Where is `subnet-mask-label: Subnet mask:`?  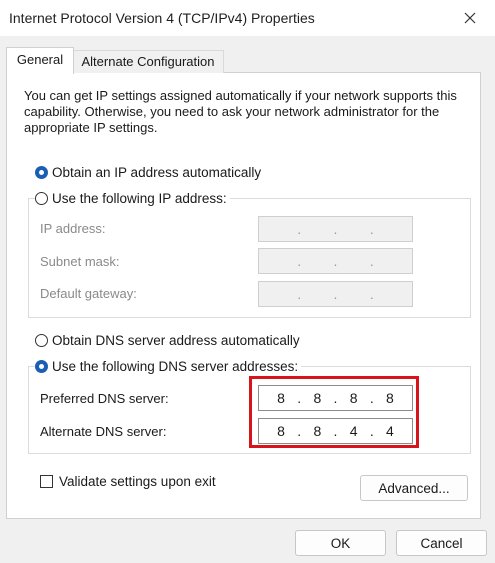
subnet-mask-label: Subnet mask: is located at coordinates (80, 261).